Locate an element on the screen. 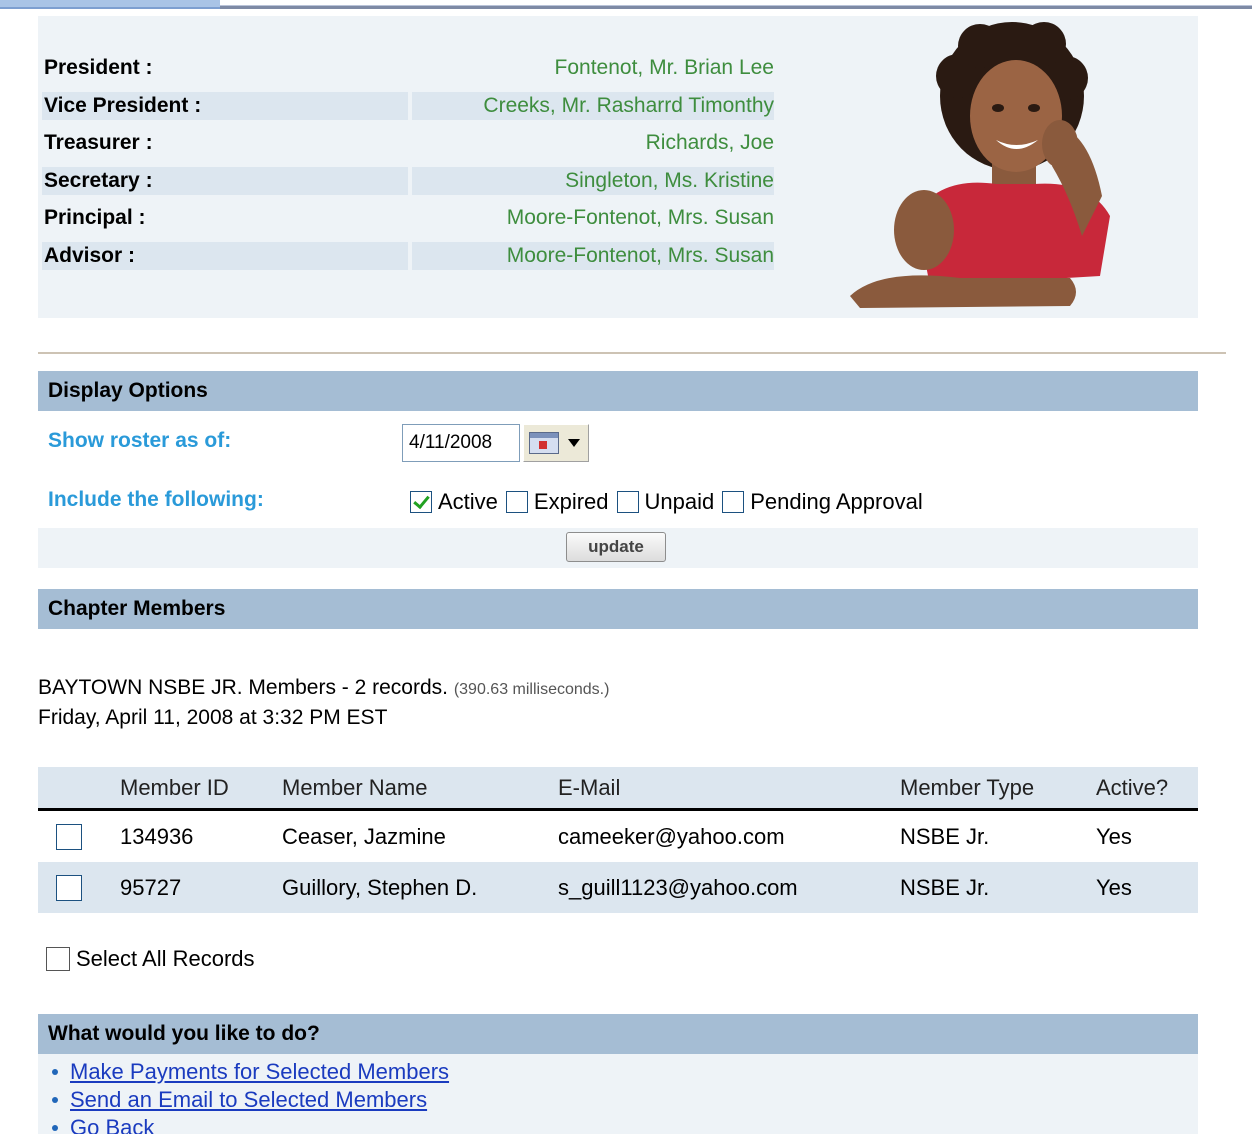  select-all-records: Select All Records is located at coordinates (150, 959).